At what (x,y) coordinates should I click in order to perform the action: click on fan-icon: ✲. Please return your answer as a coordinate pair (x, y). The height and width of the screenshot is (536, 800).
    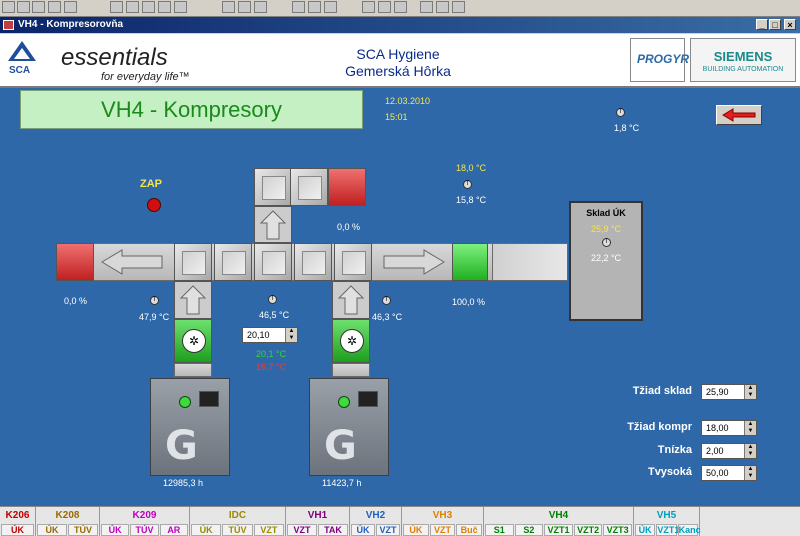
    Looking at the image, I should click on (194, 341).